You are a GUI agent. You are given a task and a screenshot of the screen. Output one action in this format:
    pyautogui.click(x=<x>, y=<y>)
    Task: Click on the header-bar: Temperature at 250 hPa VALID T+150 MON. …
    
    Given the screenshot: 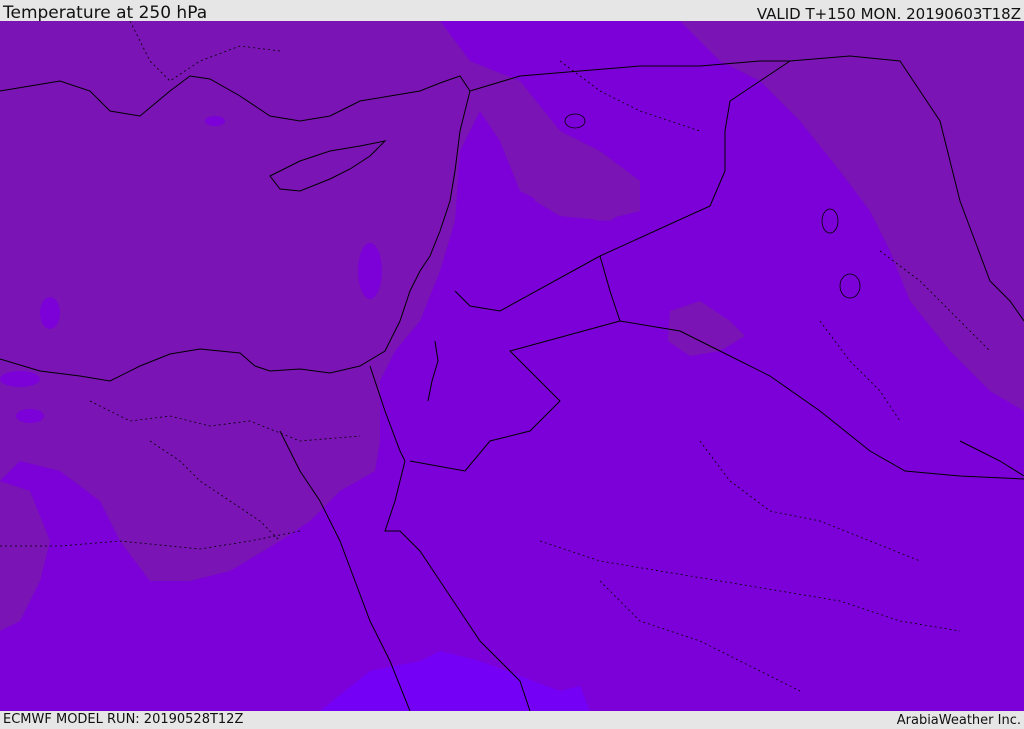 What is the action you would take?
    pyautogui.click(x=512, y=11)
    